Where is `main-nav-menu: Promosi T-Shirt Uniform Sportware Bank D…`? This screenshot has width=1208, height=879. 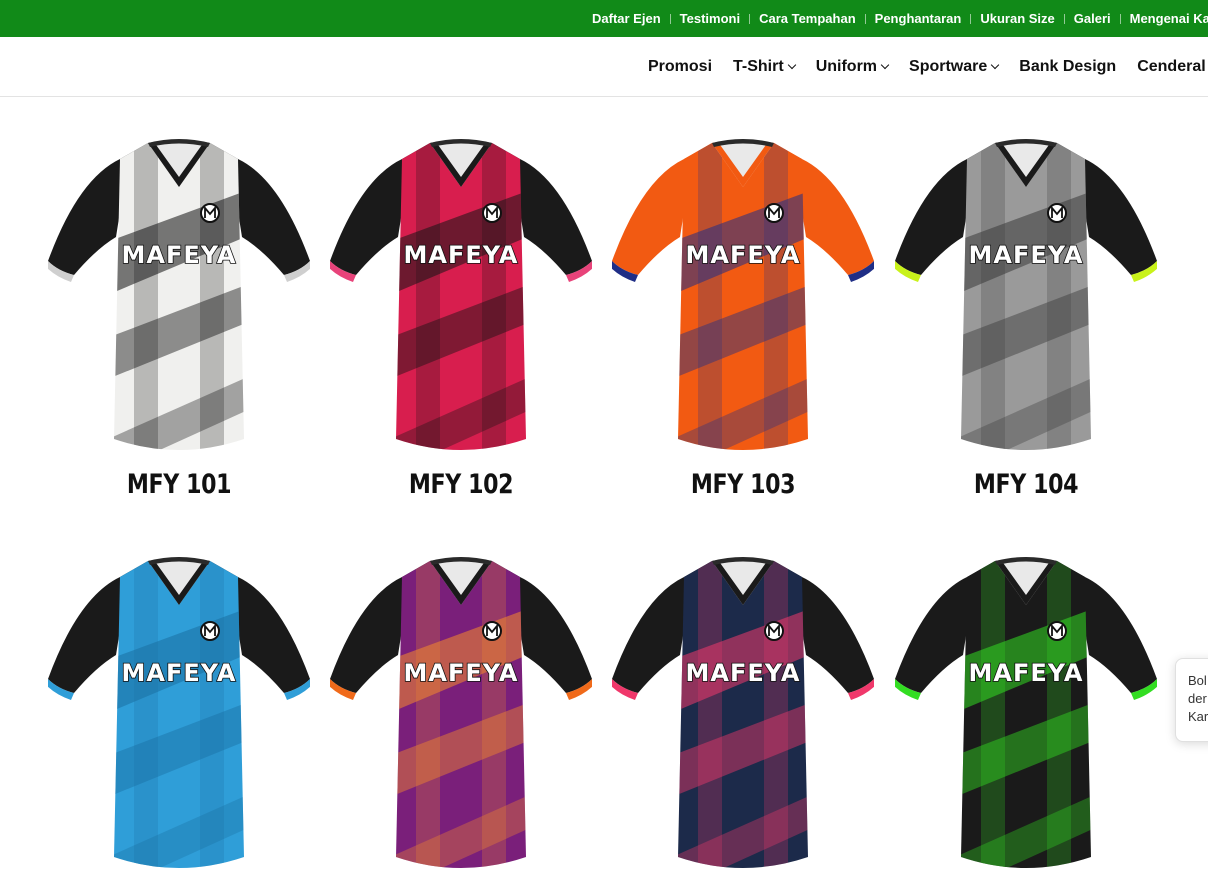
main-nav-menu: Promosi T-Shirt Uniform Sportware Bank D… is located at coordinates (928, 66).